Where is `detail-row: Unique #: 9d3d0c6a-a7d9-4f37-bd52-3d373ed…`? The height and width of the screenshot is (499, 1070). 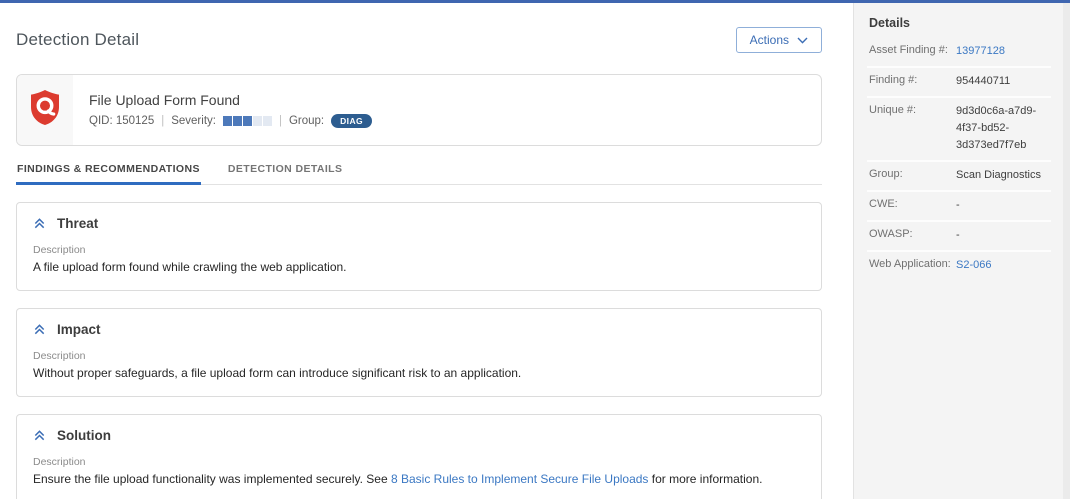 detail-row: Unique #: 9d3d0c6a-a7d9-4f37-bd52-3d373ed… is located at coordinates (959, 130).